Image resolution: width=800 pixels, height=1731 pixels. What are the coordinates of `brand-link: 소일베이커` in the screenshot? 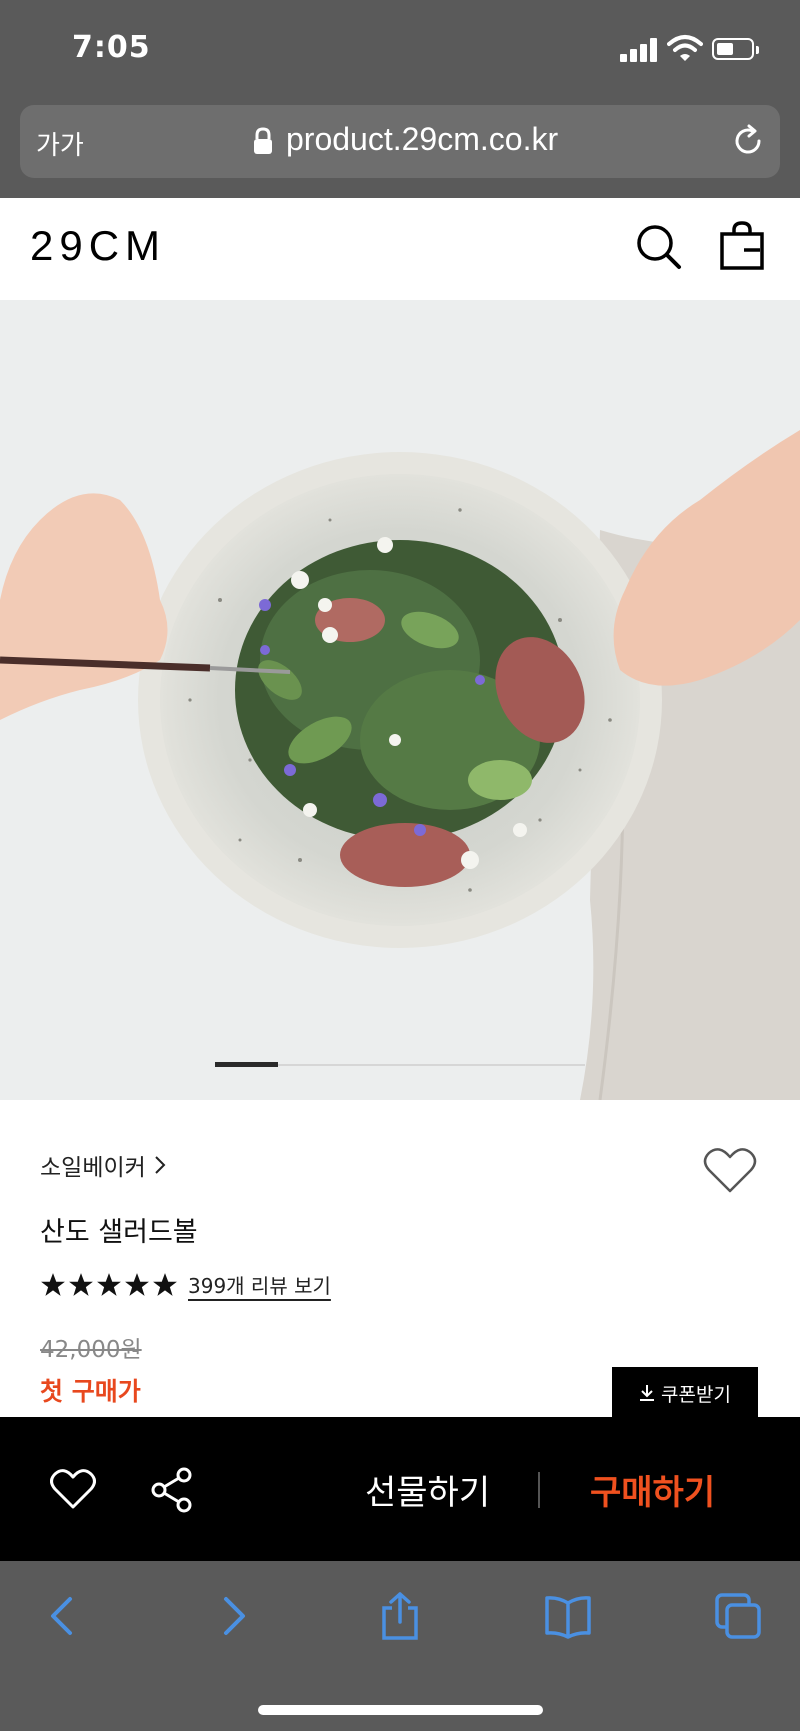 It's located at (103, 1165).